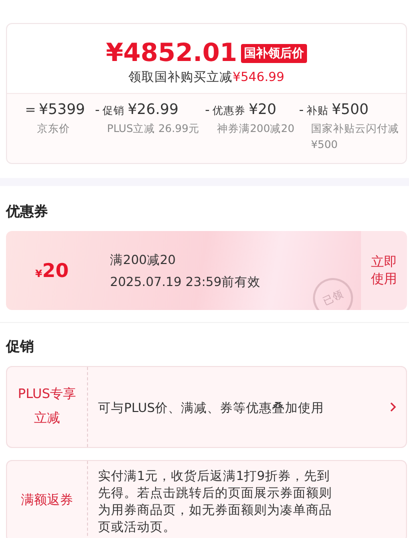 This screenshot has width=409, height=538. I want to click on promotion-label: PLUS专享立减, so click(47, 407).